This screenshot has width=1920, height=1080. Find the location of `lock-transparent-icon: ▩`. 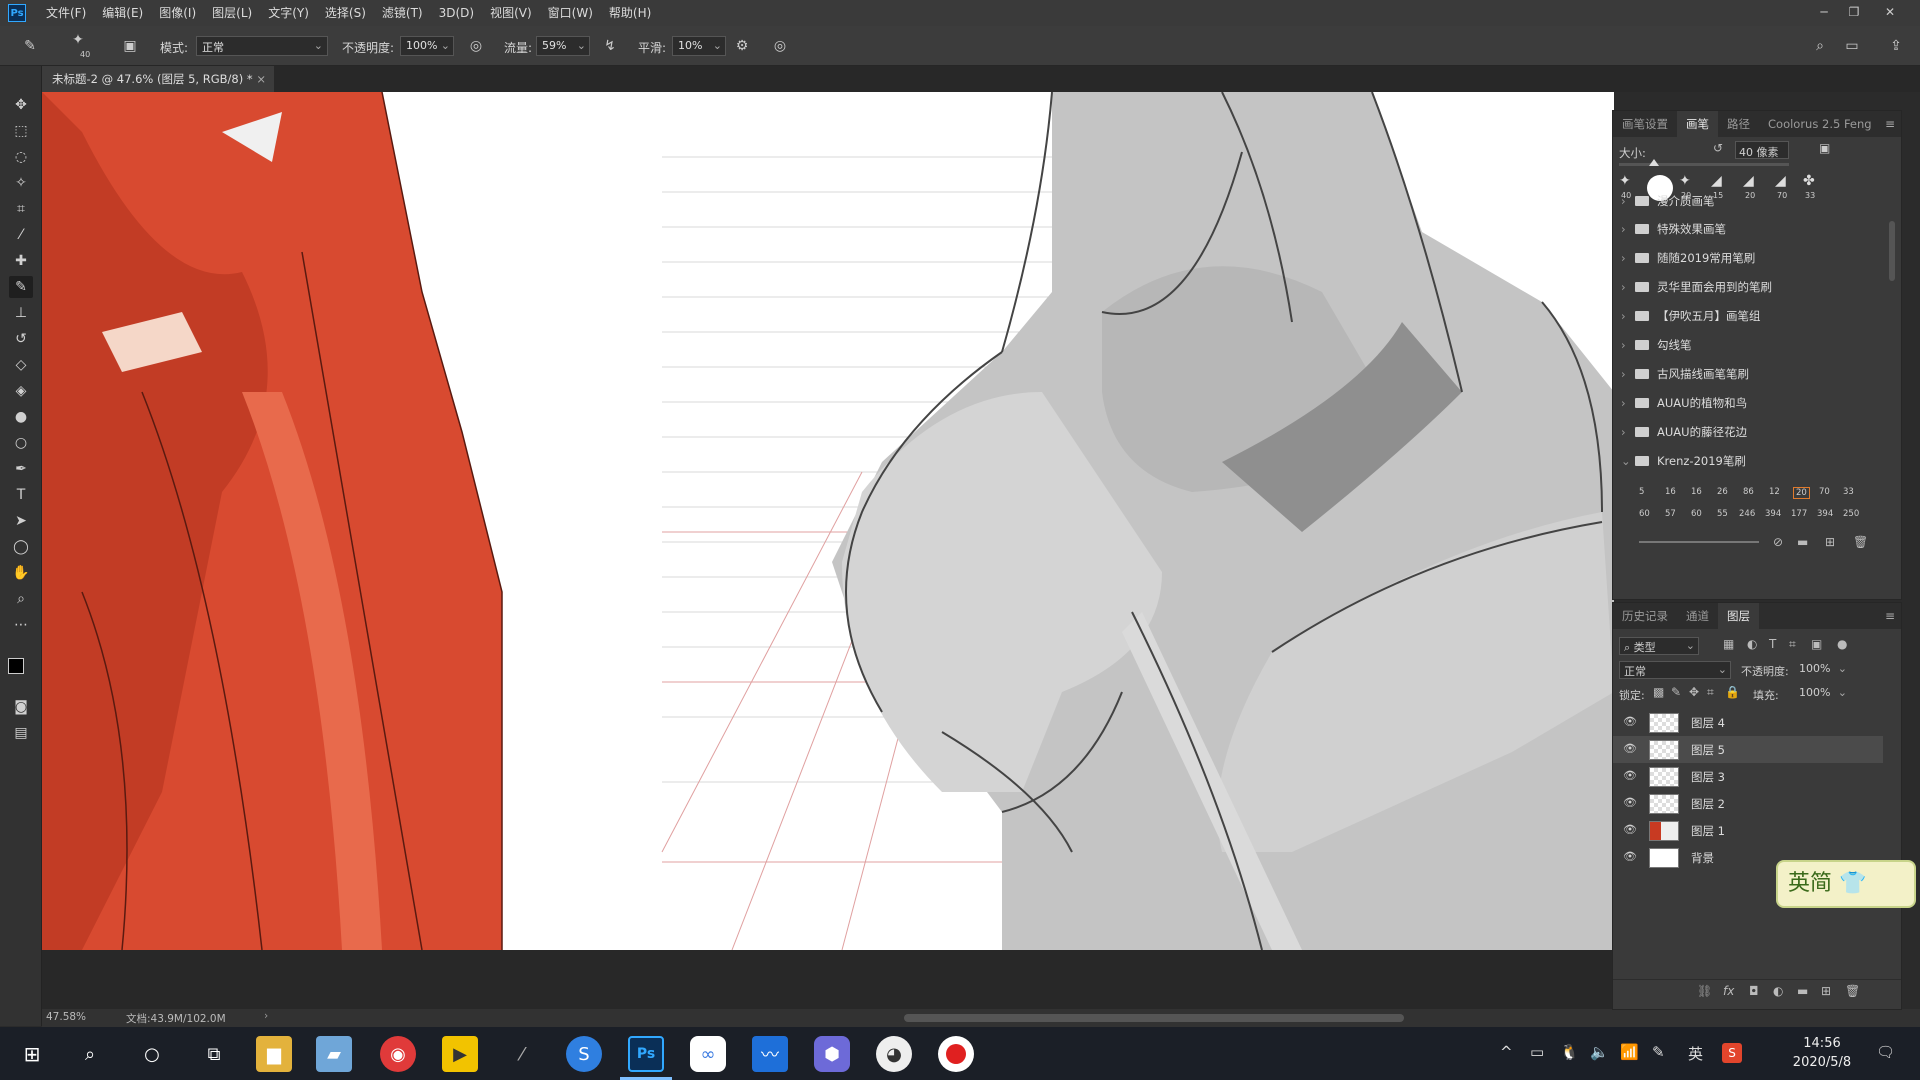

lock-transparent-icon: ▩ is located at coordinates (1658, 692).